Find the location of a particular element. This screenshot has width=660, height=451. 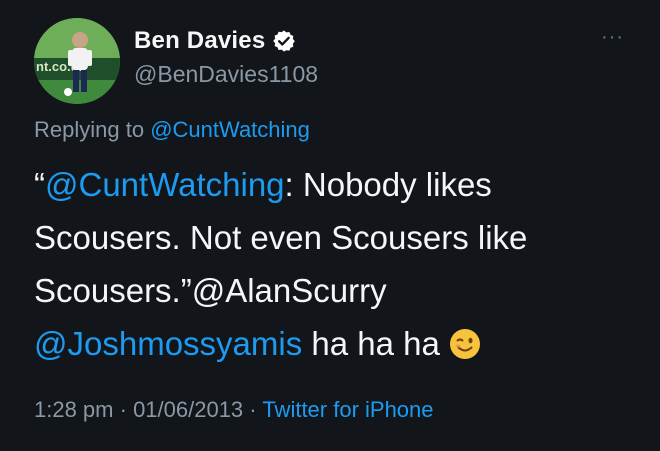

avatar-photo: nt.co.uk is located at coordinates (77, 61).